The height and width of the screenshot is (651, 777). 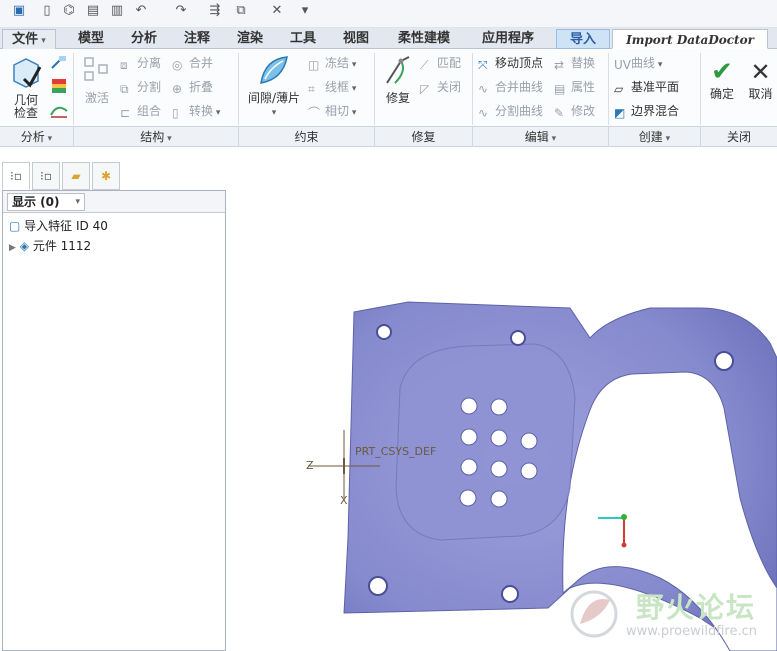 I want to click on close-window-icon: ✕, so click(x=277, y=11).